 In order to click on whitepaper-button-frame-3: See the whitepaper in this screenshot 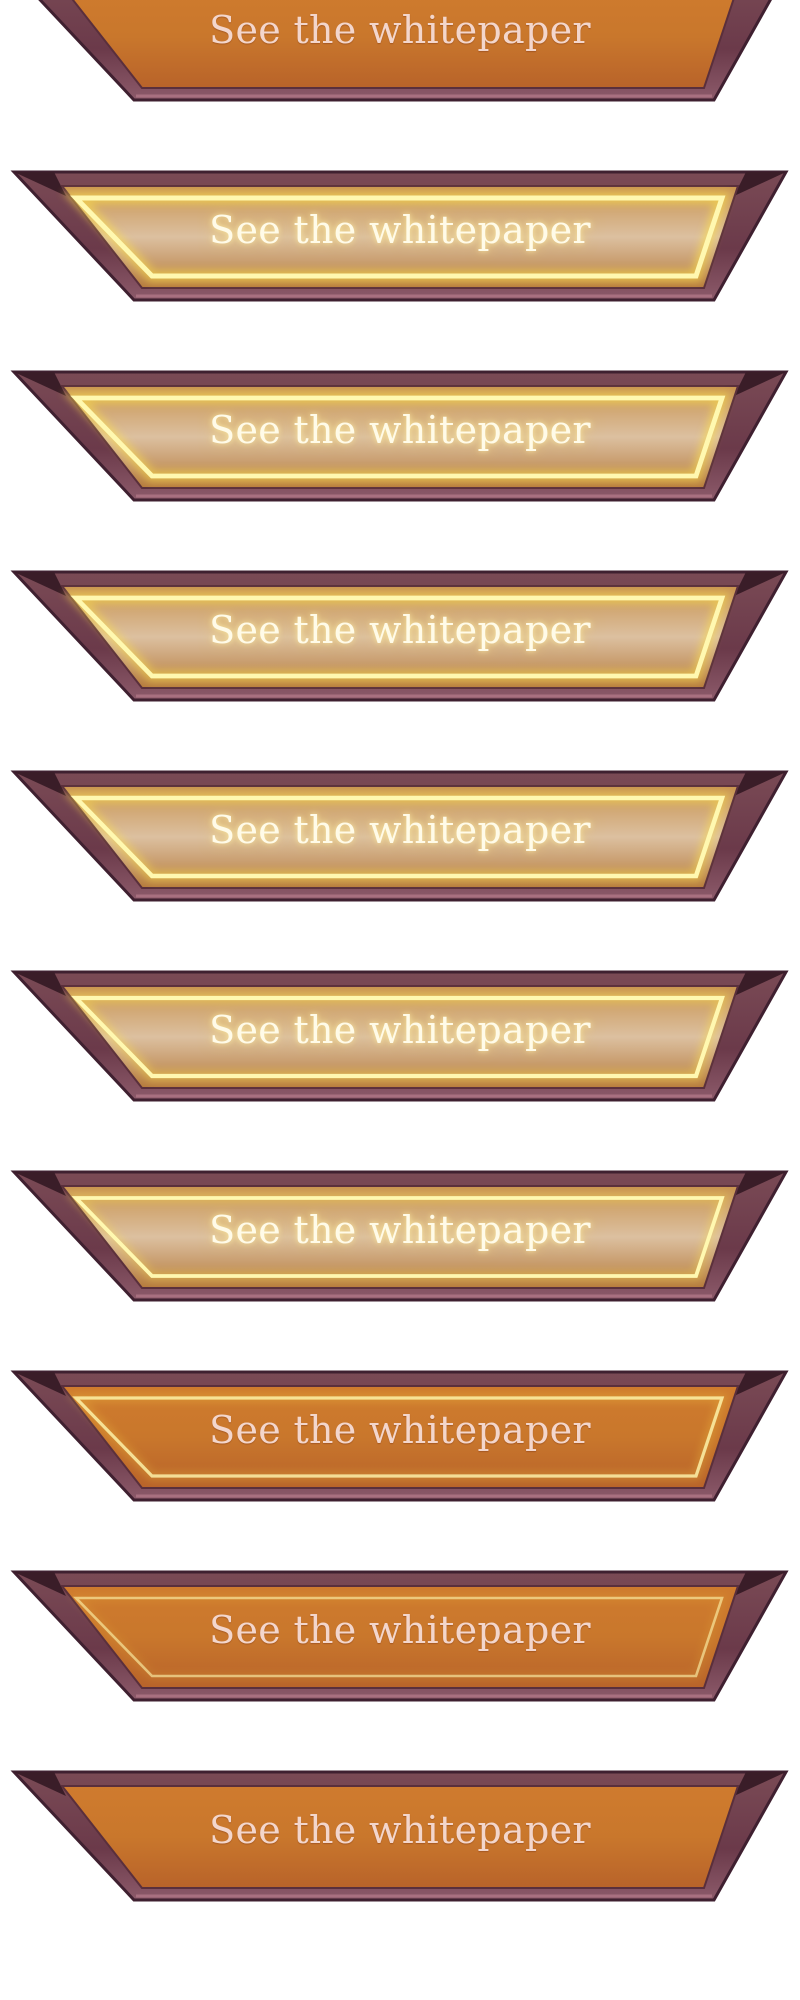, I will do `click(399, 437)`.